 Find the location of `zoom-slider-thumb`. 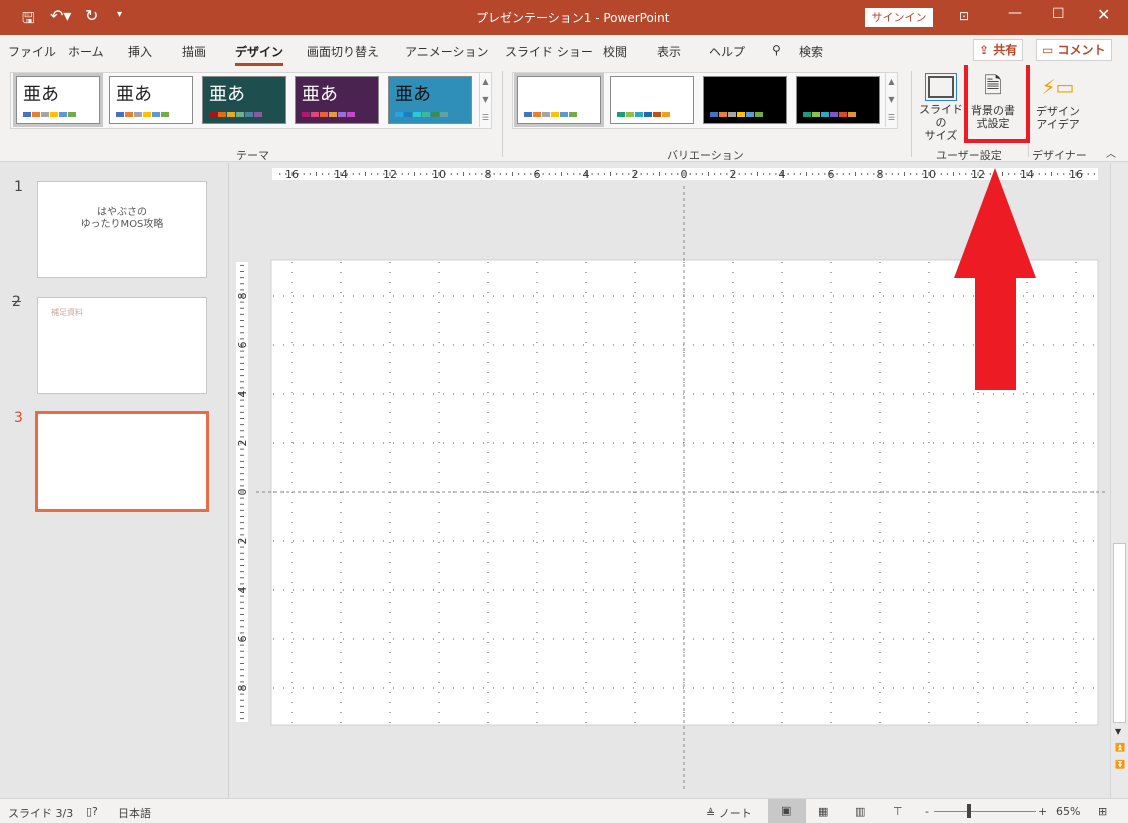

zoom-slider-thumb is located at coordinates (968, 811).